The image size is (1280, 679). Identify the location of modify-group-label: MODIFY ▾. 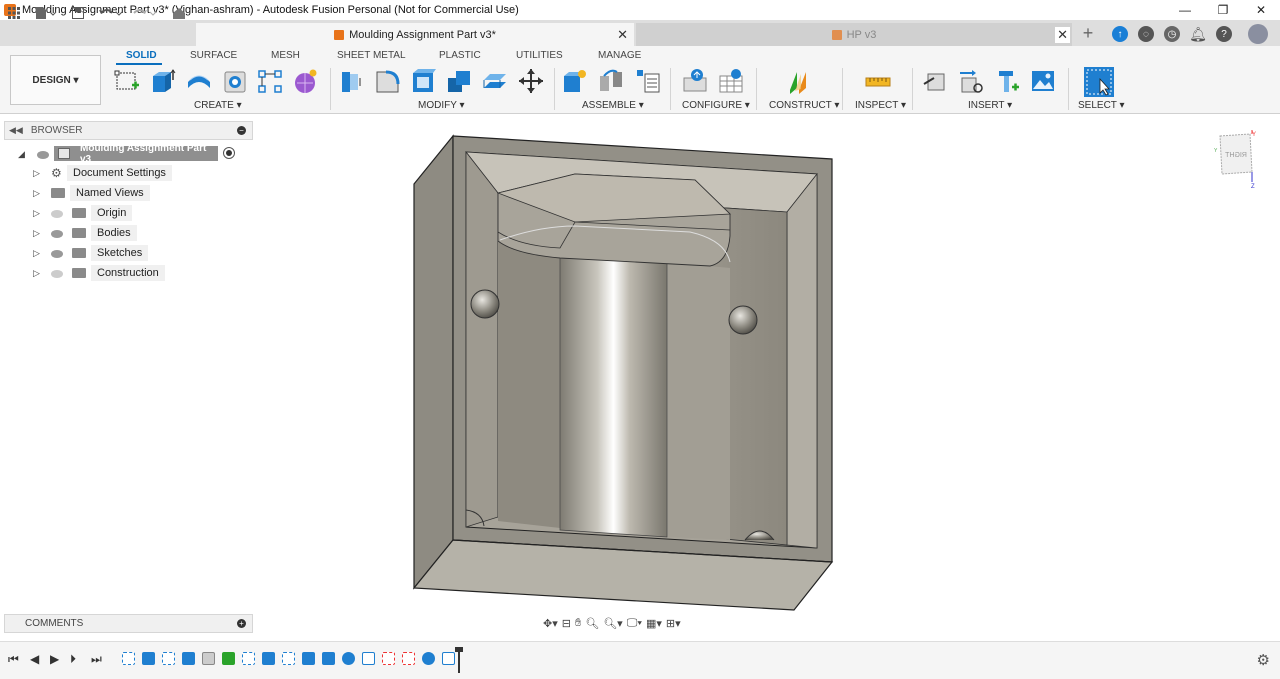
(441, 105).